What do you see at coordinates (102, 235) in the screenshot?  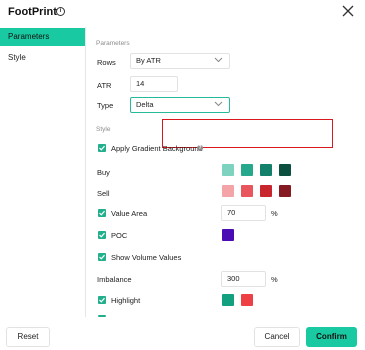 I see `poc-checkbox` at bounding box center [102, 235].